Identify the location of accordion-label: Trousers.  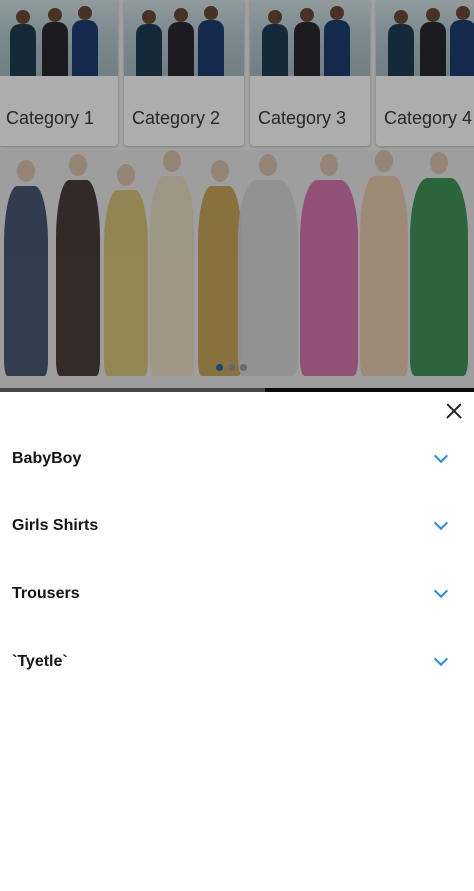
(46, 593).